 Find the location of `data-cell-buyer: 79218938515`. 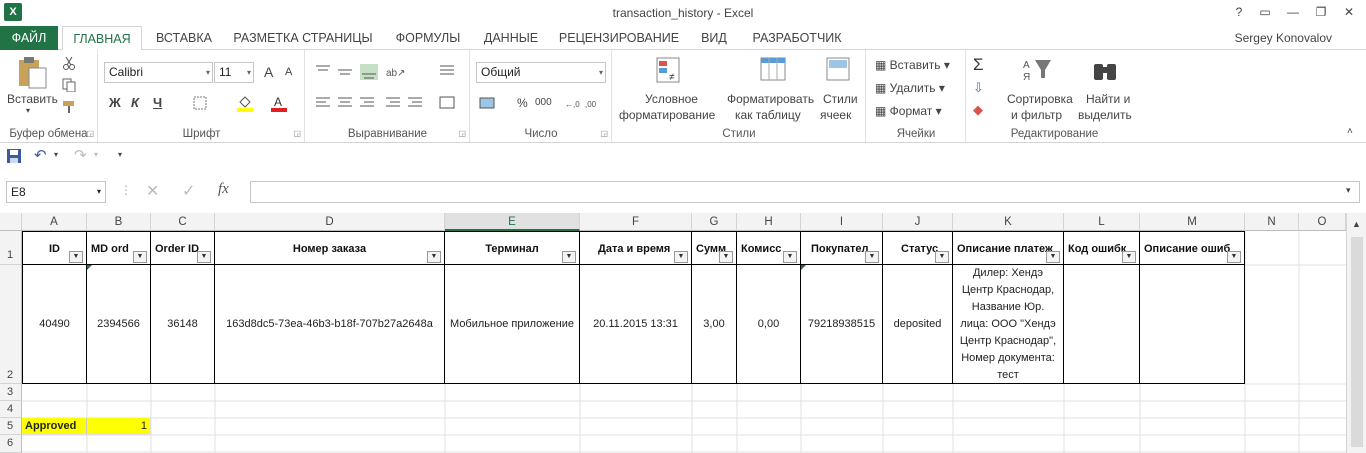

data-cell-buyer: 79218938515 is located at coordinates (842, 324).